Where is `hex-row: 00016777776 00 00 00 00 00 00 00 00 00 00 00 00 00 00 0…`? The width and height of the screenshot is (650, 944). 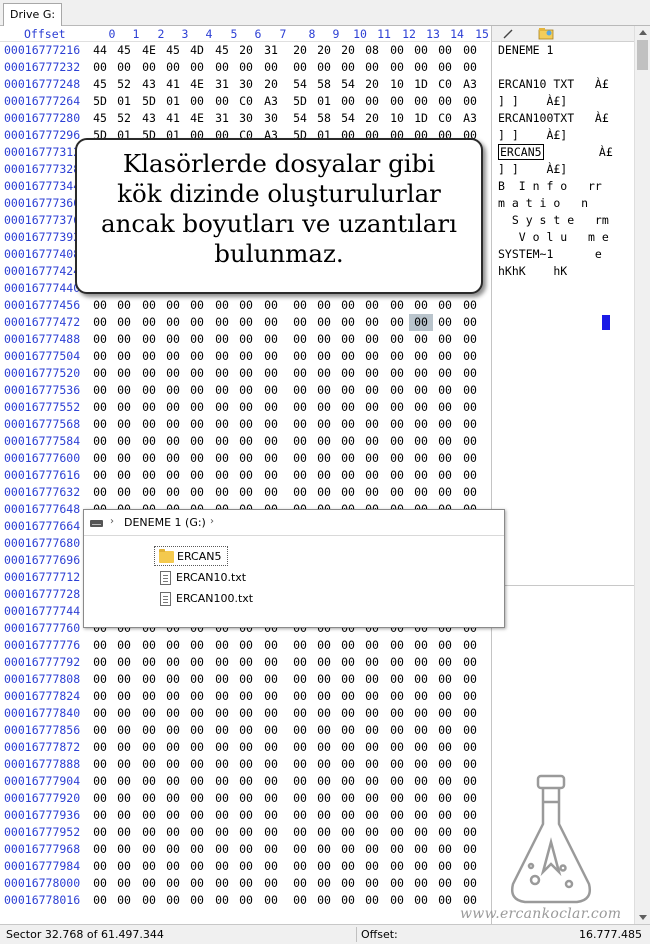
hex-row: 00016777776 00 00 00 00 00 00 00 00 00 00 00 00 00 00 0… is located at coordinates (245, 645).